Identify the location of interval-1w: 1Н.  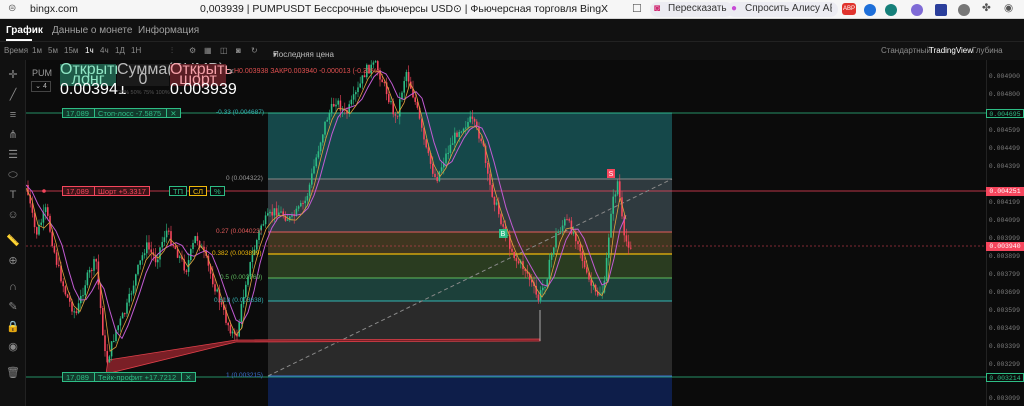
(136, 50).